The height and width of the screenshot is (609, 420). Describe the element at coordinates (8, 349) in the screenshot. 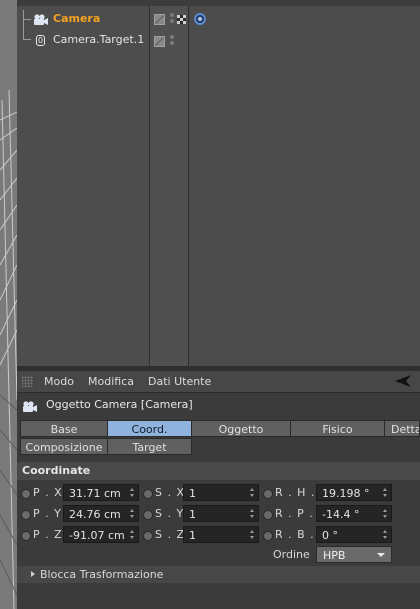

I see `viewport-grid` at that location.